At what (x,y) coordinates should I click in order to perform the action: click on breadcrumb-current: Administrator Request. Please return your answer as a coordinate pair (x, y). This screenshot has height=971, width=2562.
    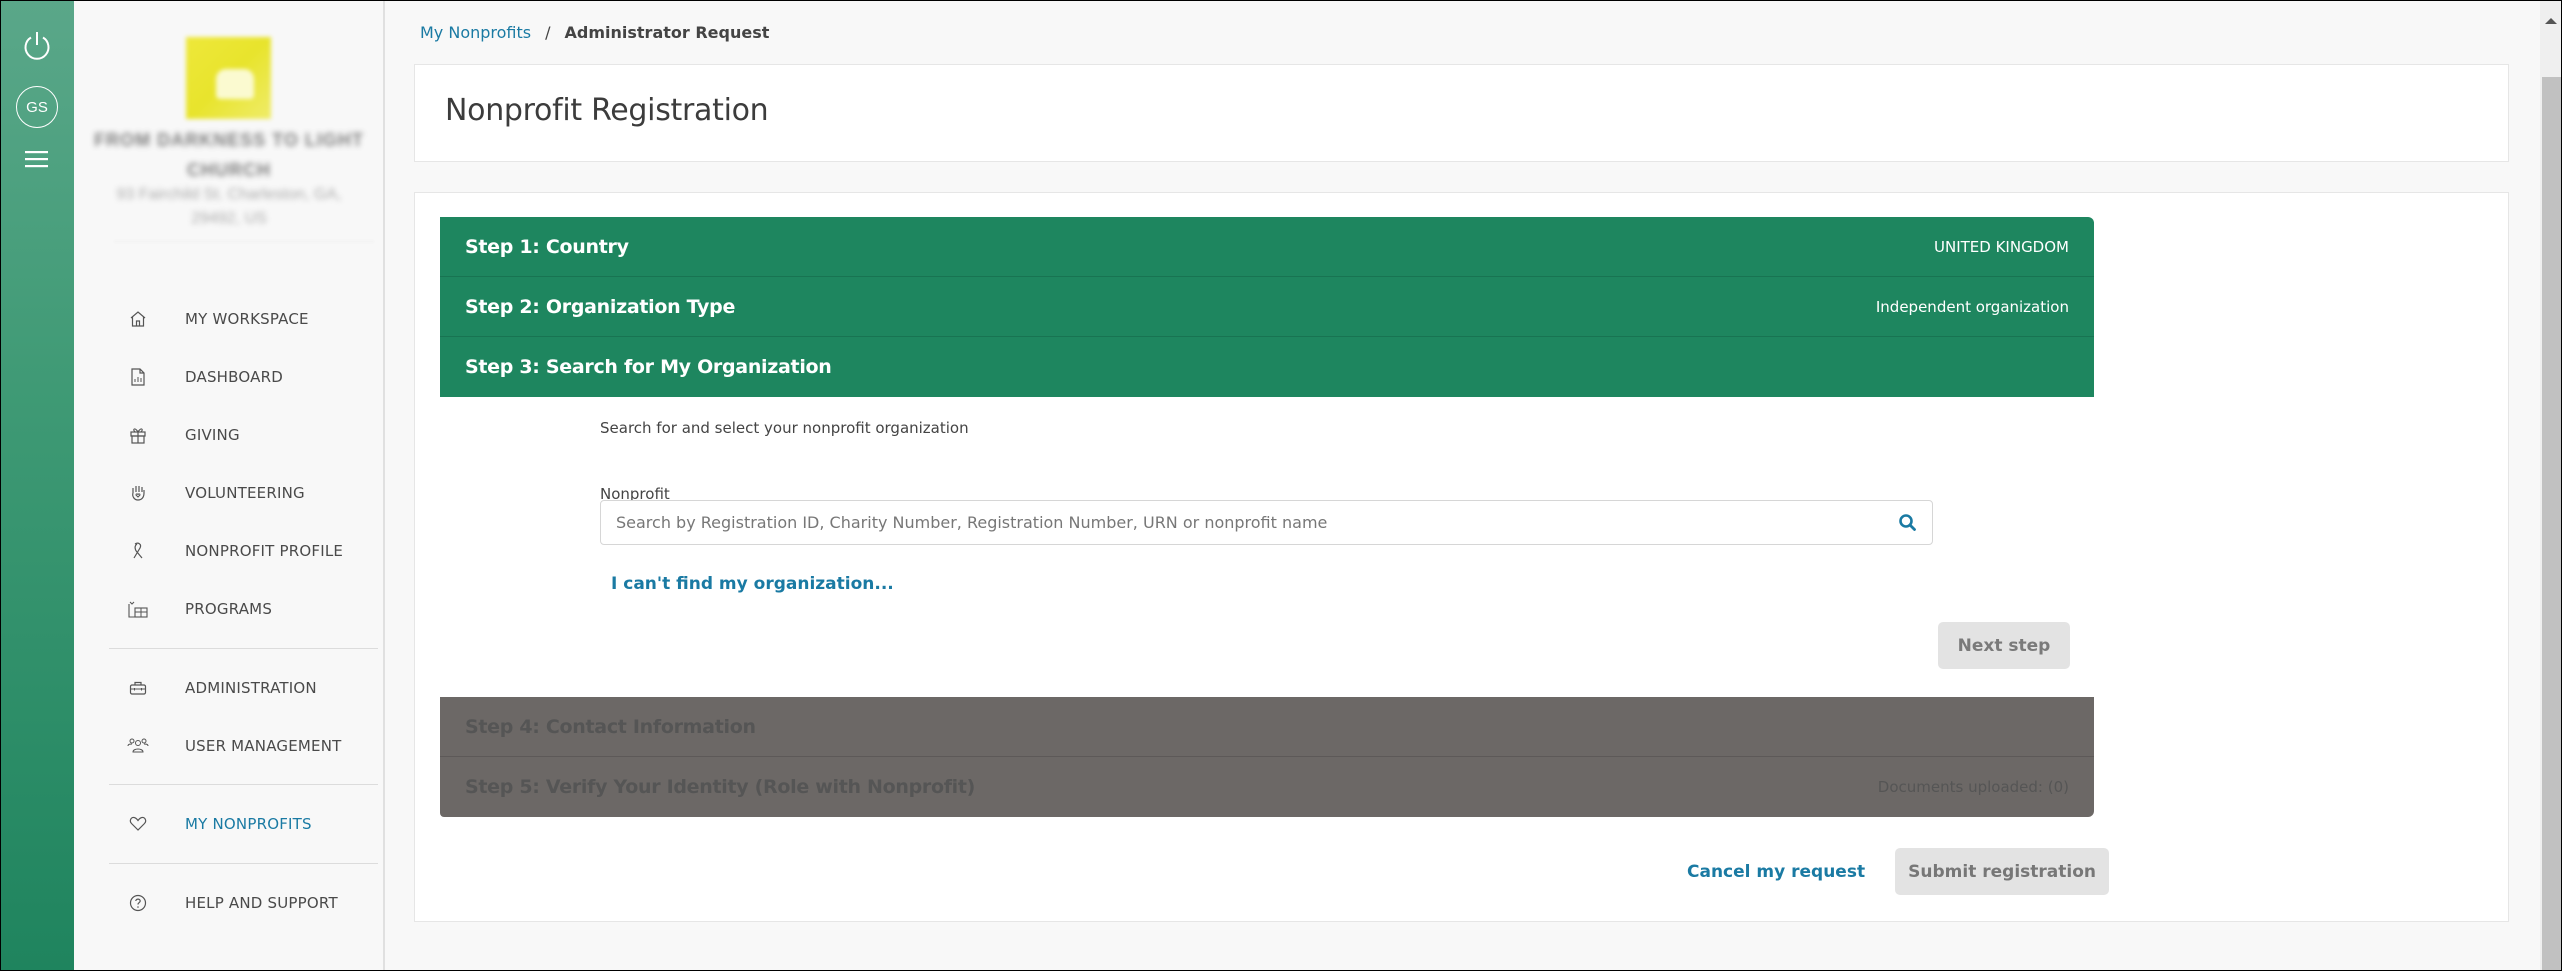
    Looking at the image, I should click on (667, 32).